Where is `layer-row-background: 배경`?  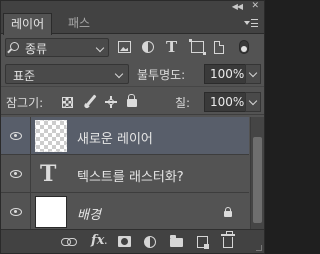 layer-row-background: 배경 is located at coordinates (125, 212).